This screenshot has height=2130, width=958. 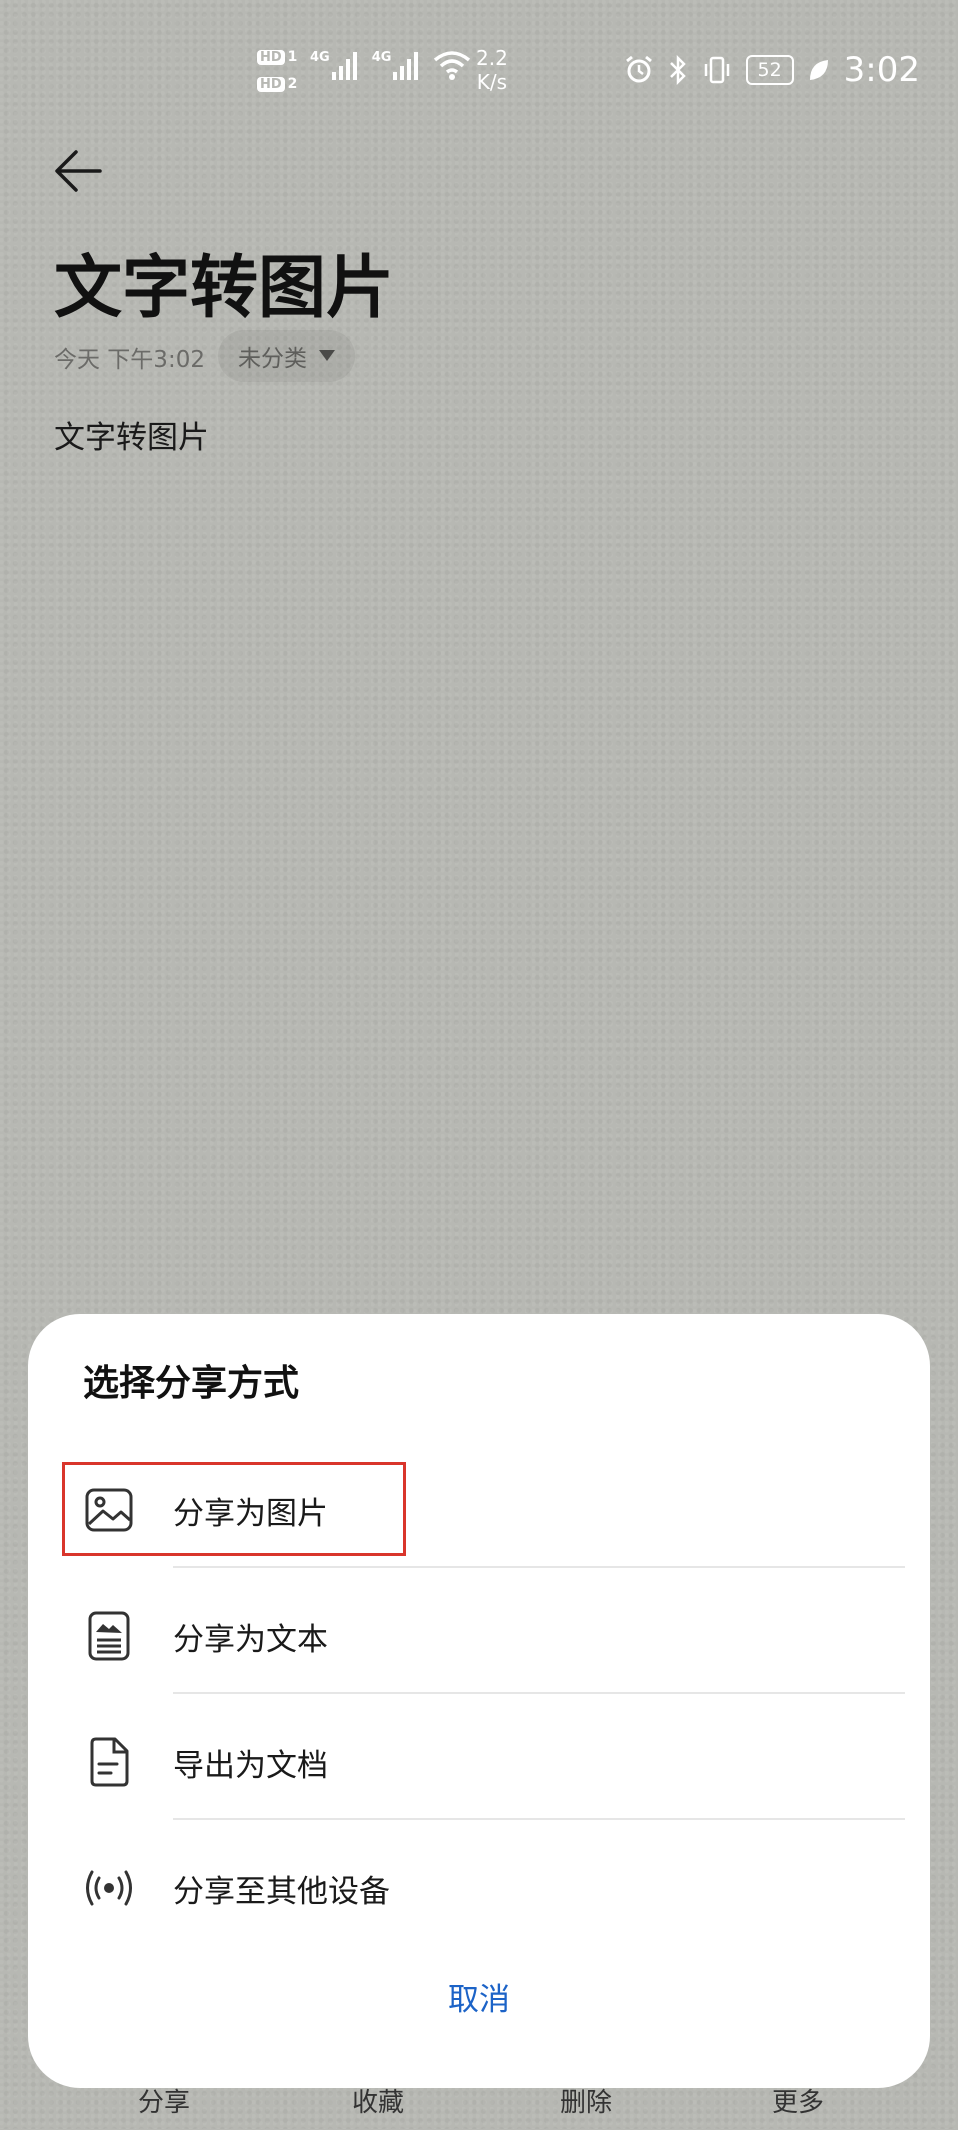 I want to click on option-label: 分享为图片, so click(x=250, y=1514).